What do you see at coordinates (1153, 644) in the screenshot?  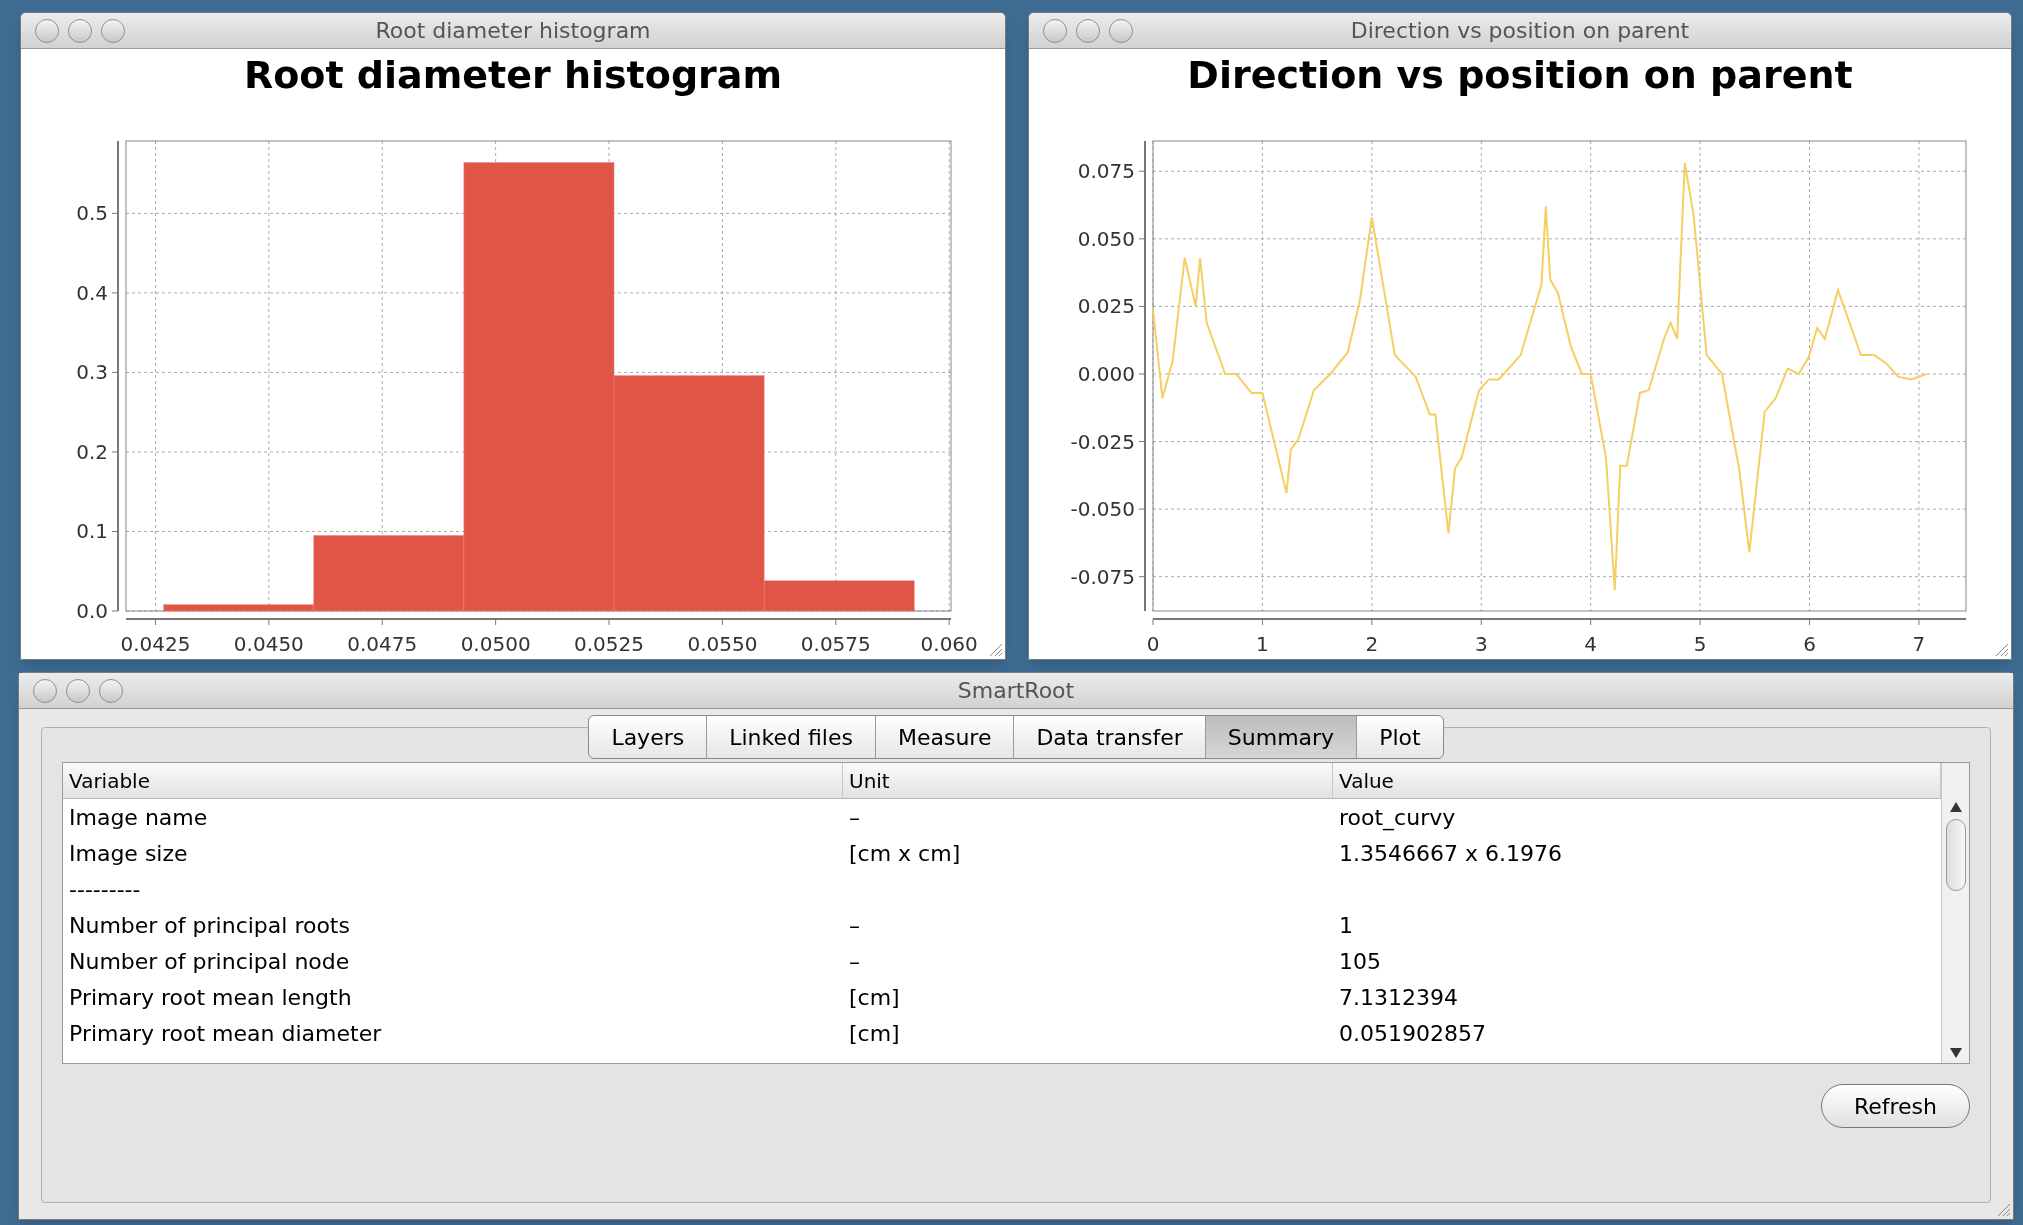 I see `x-tick-label: 0` at bounding box center [1153, 644].